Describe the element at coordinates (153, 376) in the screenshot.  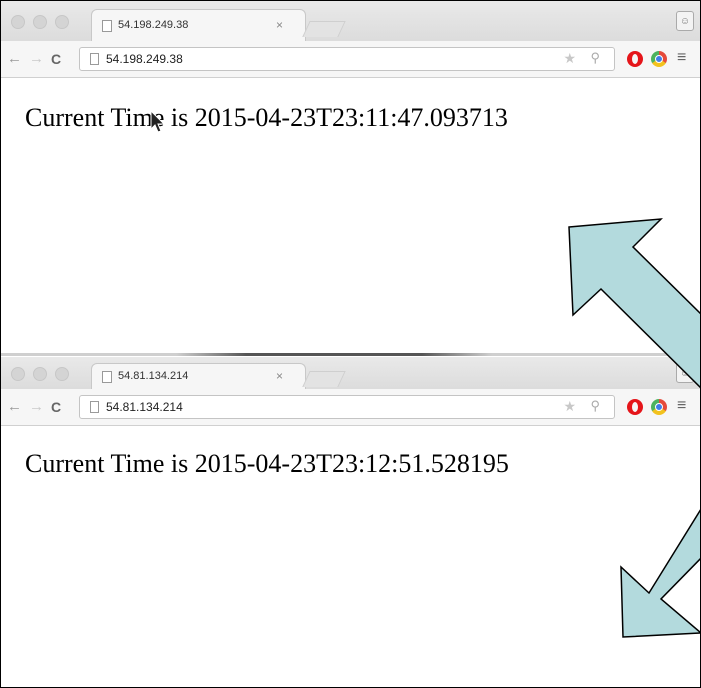
I see `tab-title: 54.81.134.214` at that location.